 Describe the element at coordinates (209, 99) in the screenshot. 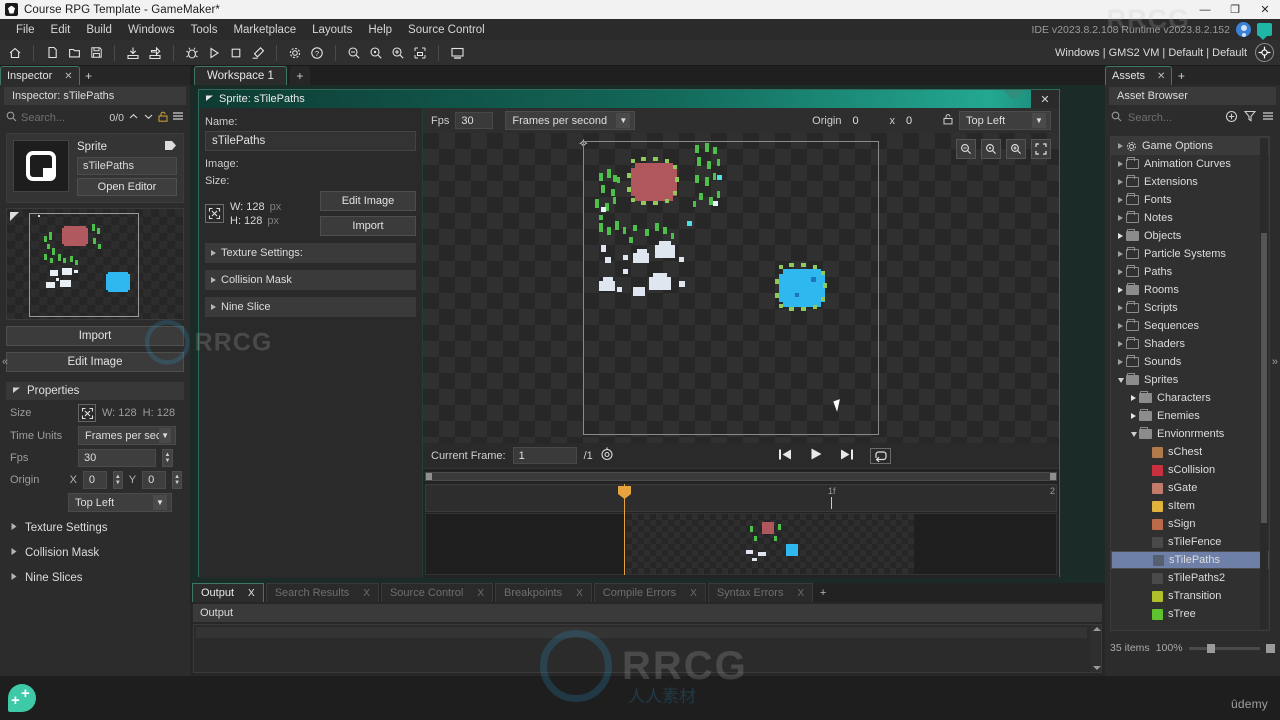

I see `collapse-icon` at that location.